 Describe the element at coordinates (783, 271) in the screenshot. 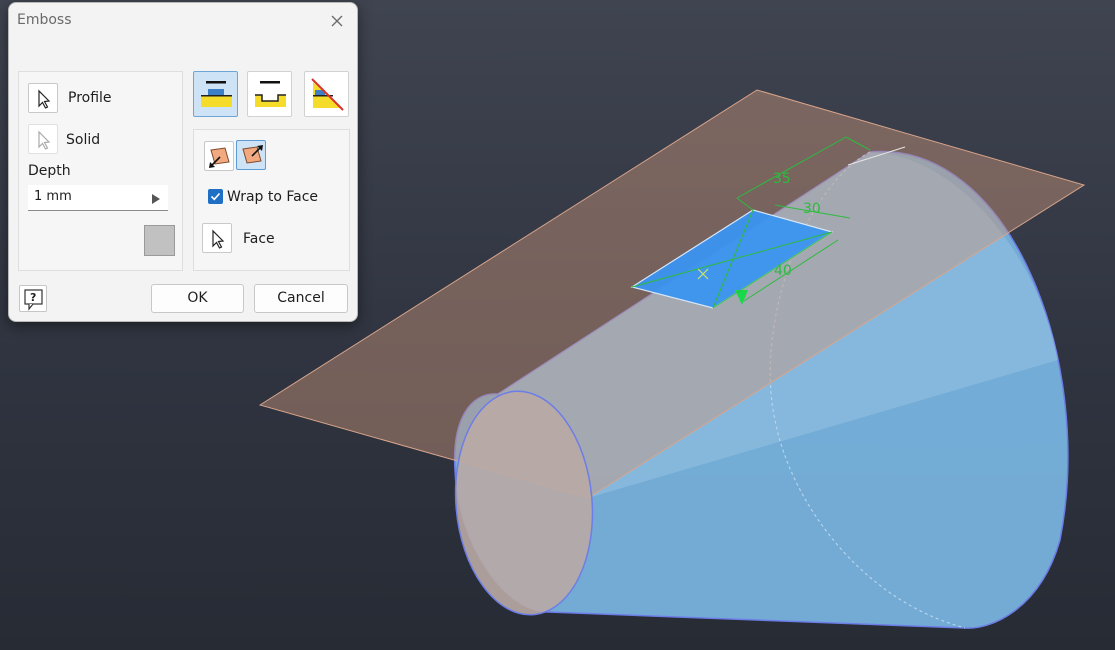

I see `dimension-40: 40` at that location.